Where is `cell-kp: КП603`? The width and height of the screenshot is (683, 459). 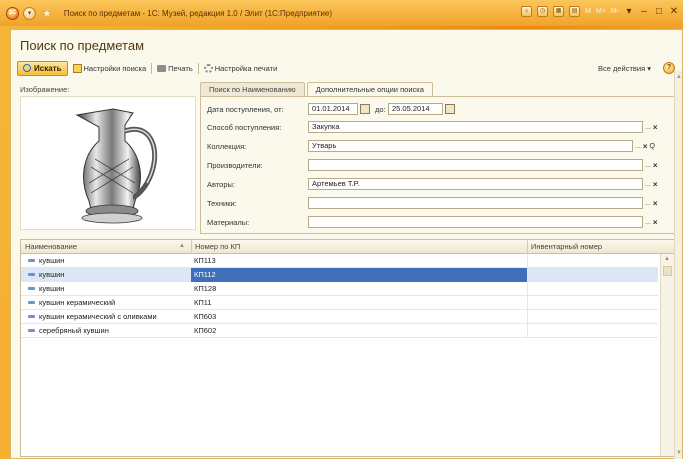
cell-kp: КП603 is located at coordinates (205, 316).